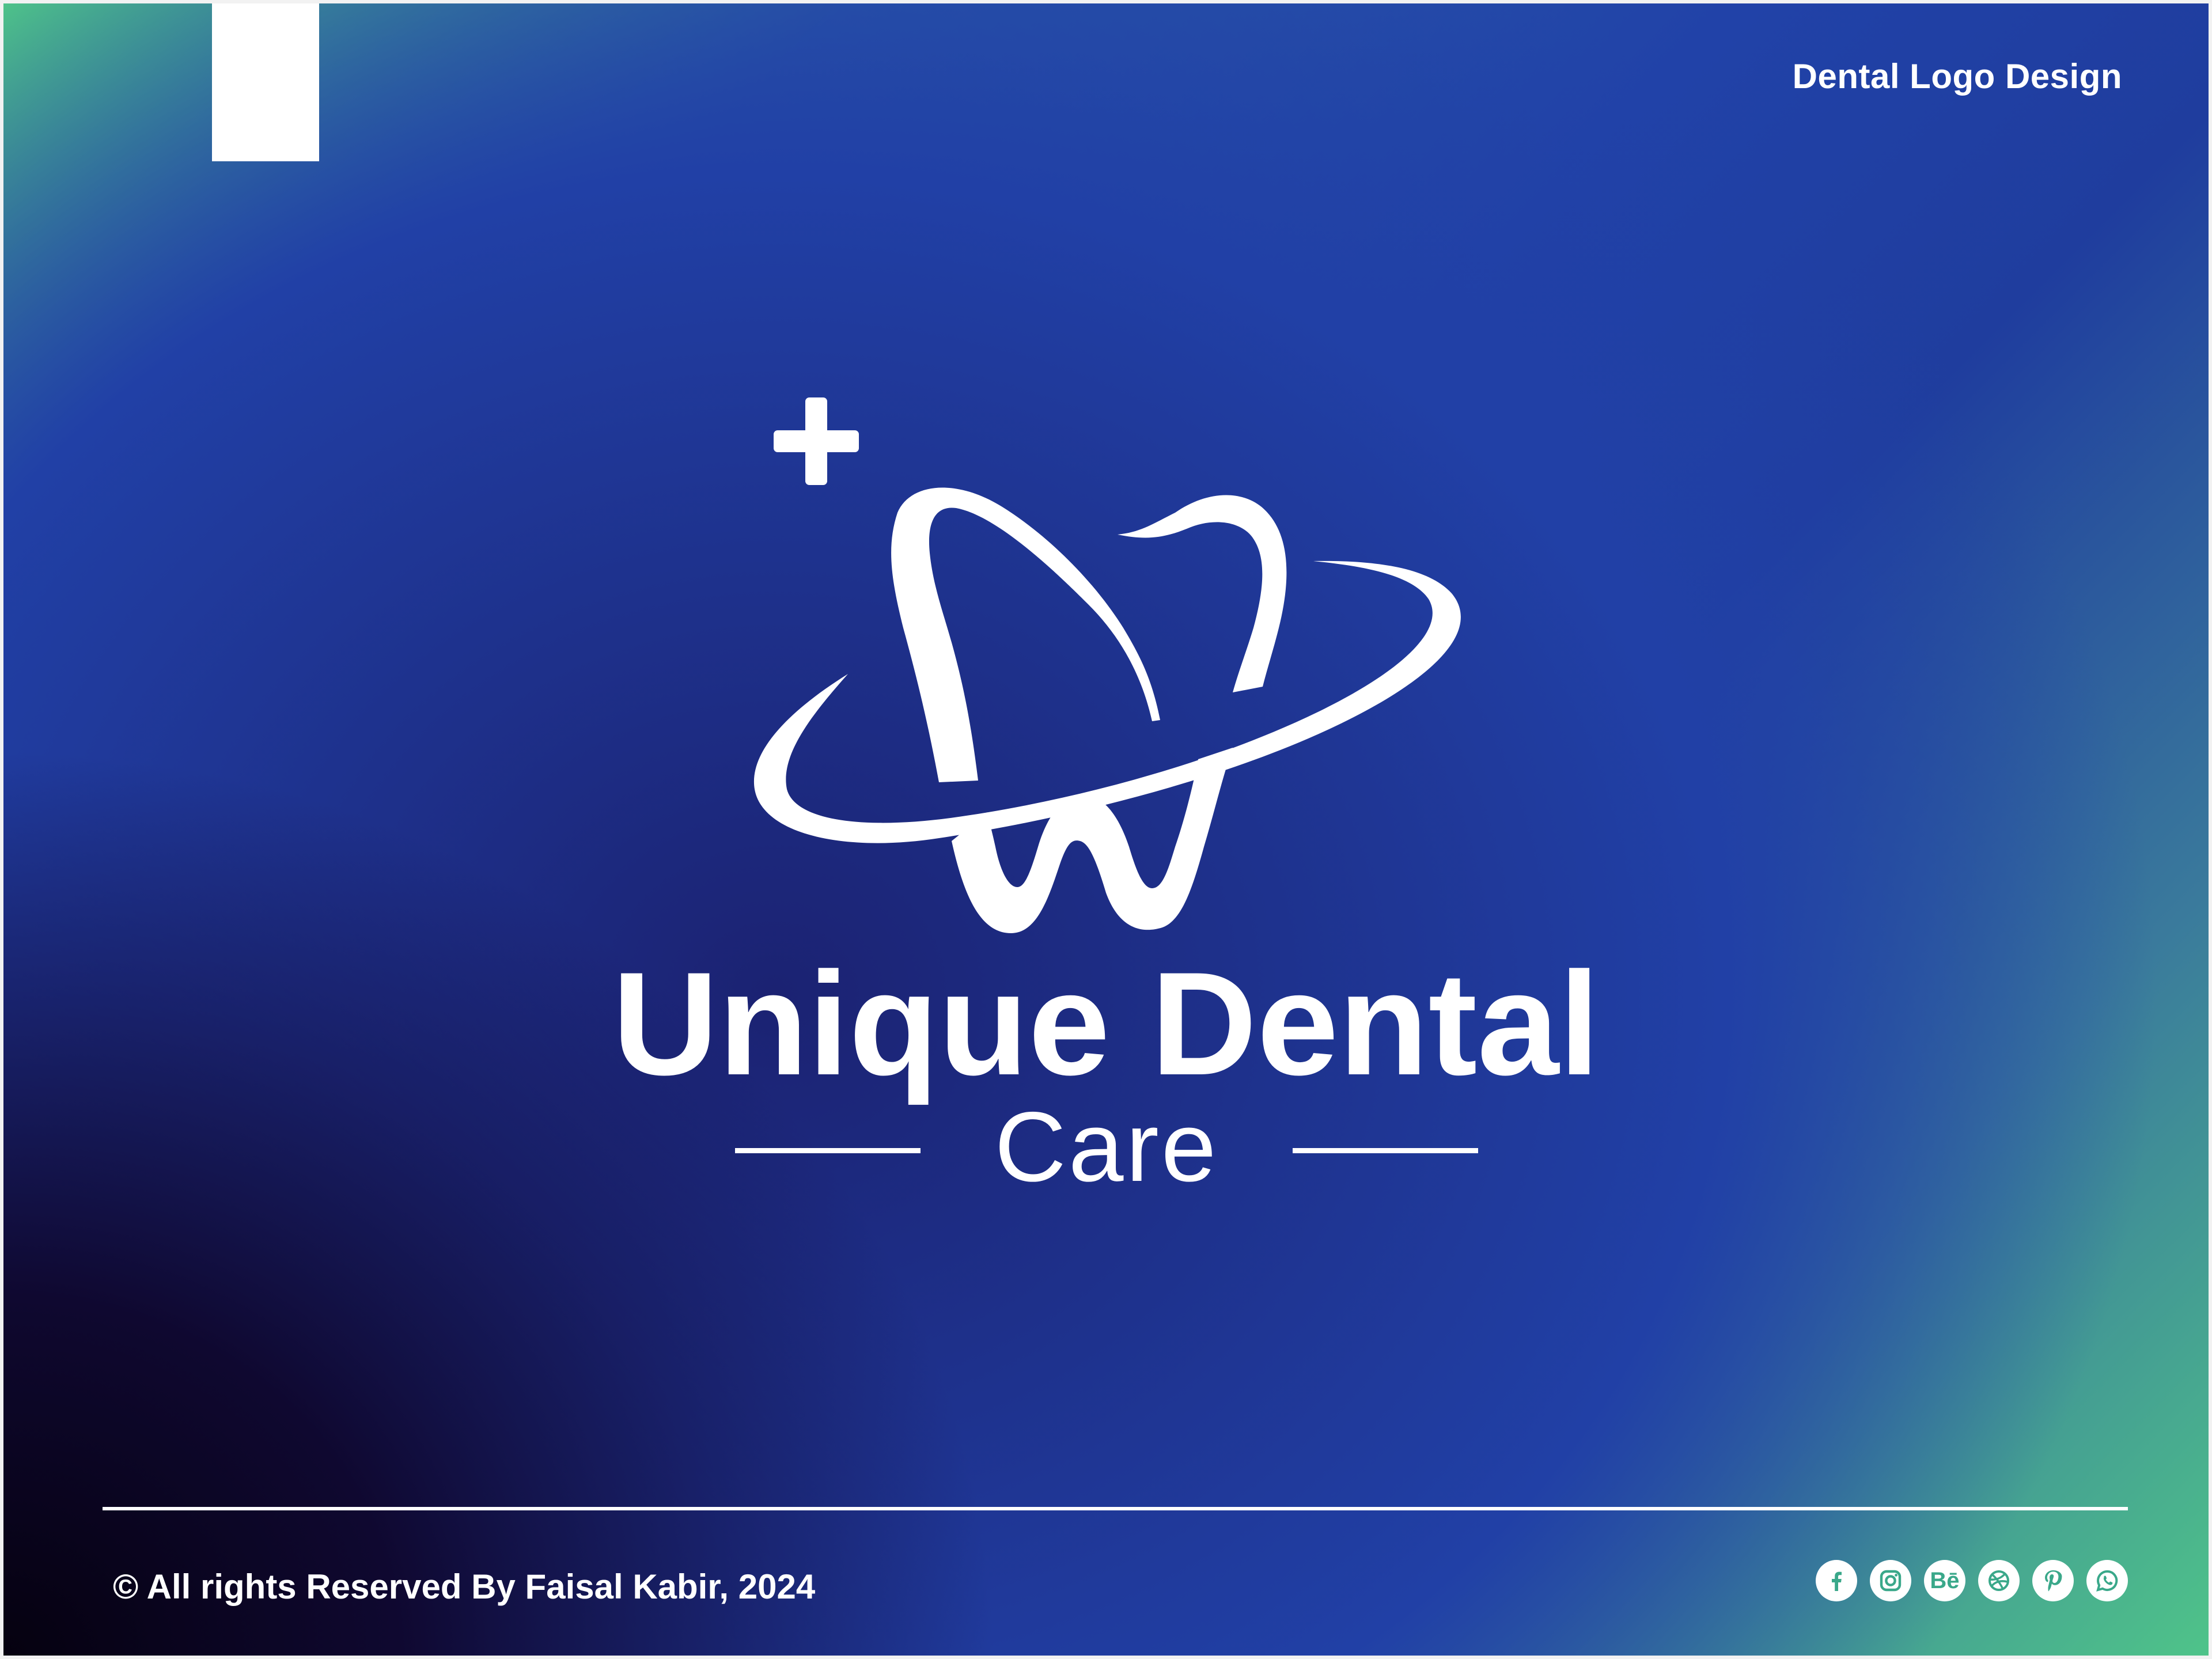 The width and height of the screenshot is (2212, 1659). I want to click on pinterest-icon, so click(2053, 1580).